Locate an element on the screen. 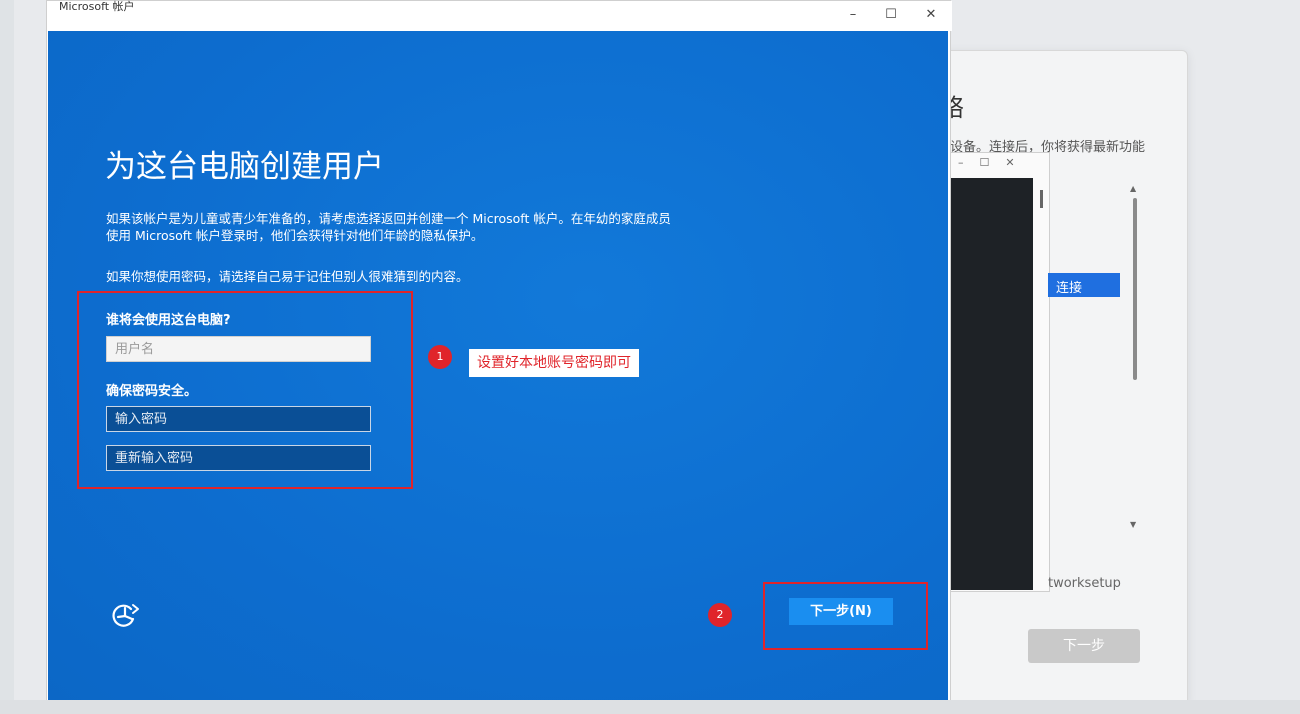  background-inner-window-controls: –☐✕ is located at coordinates (994, 162).